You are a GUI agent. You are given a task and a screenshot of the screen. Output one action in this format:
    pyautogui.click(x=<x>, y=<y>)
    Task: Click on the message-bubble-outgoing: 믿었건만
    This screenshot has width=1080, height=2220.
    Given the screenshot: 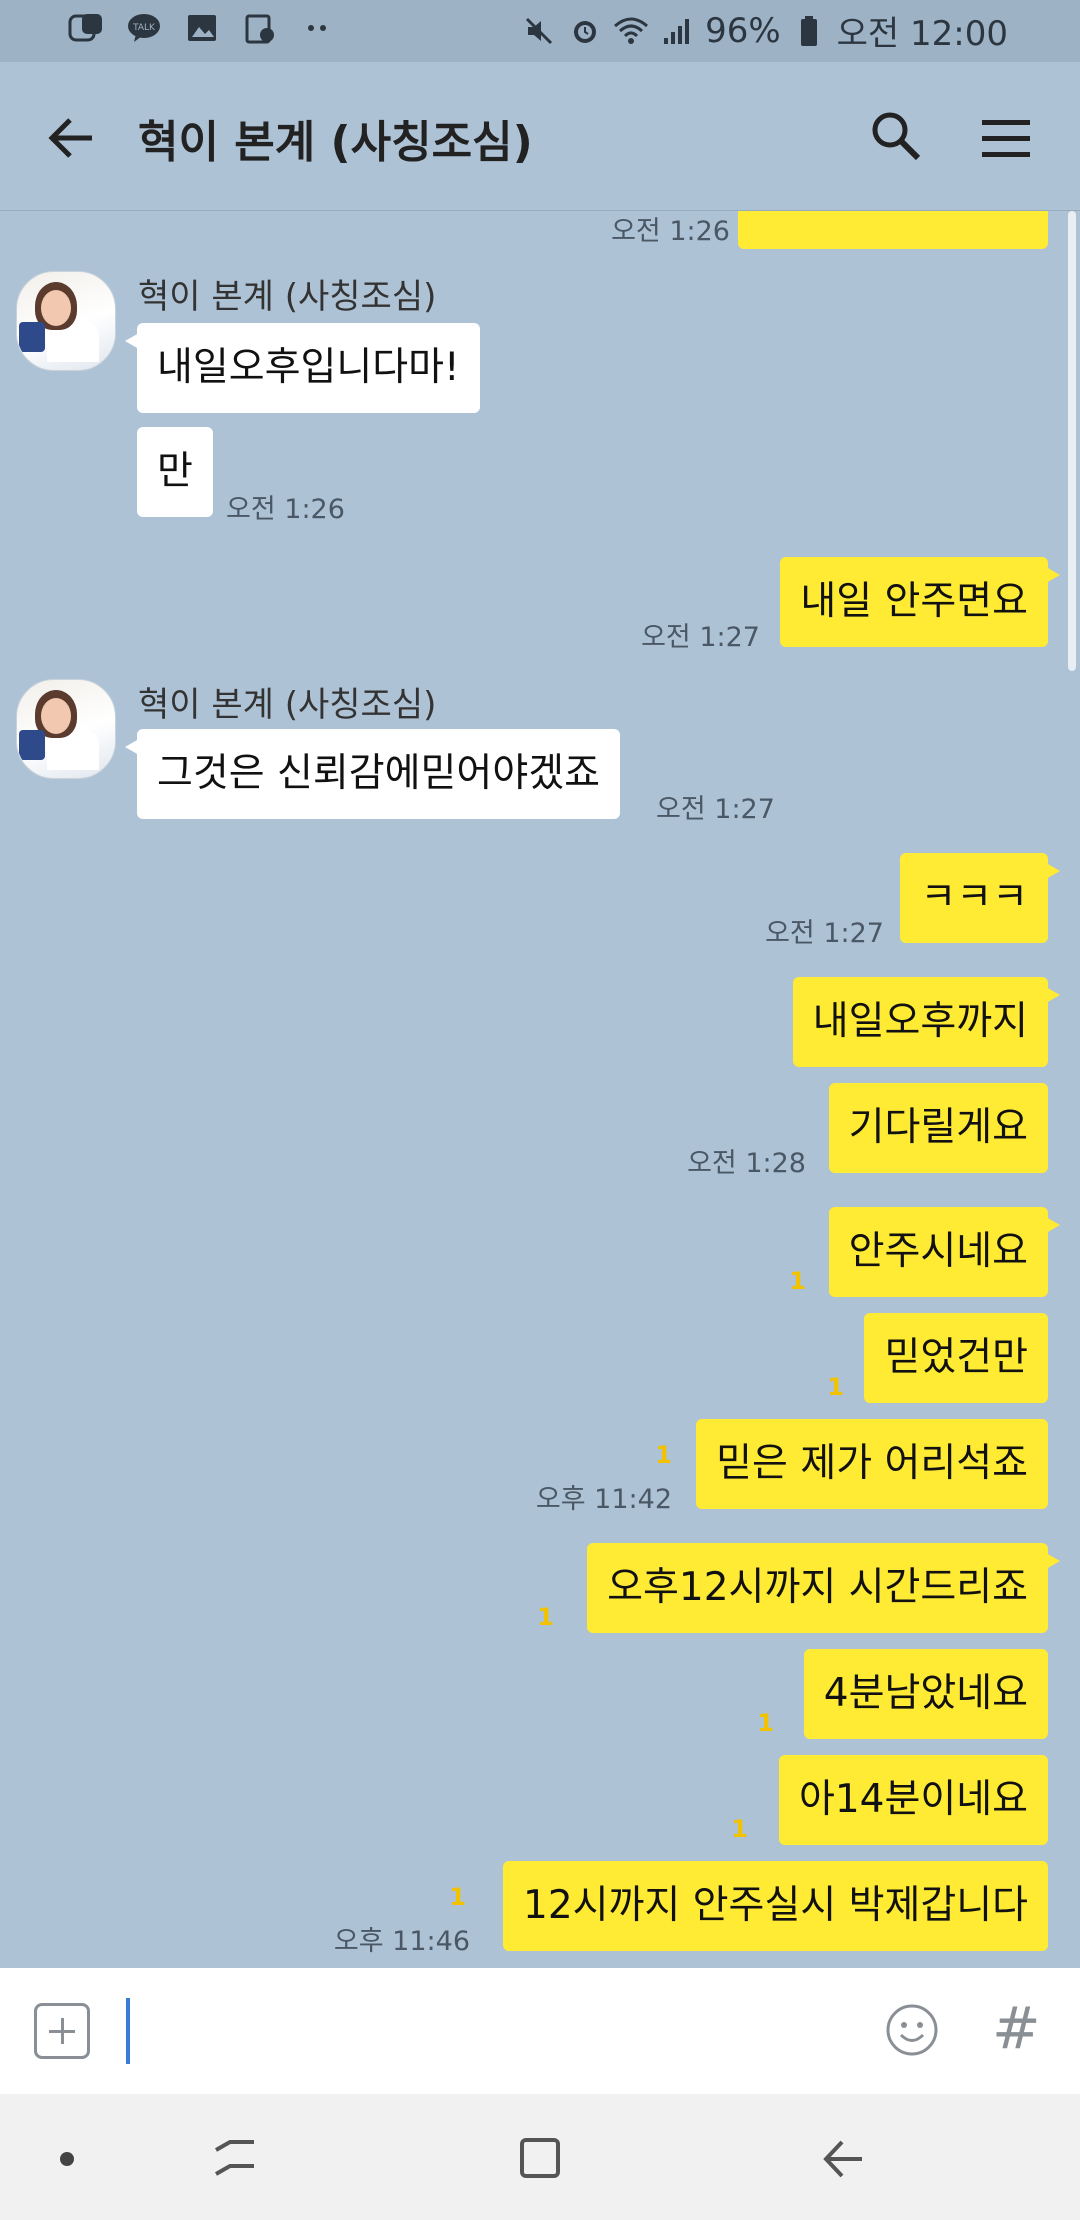 What is the action you would take?
    pyautogui.click(x=956, y=1358)
    